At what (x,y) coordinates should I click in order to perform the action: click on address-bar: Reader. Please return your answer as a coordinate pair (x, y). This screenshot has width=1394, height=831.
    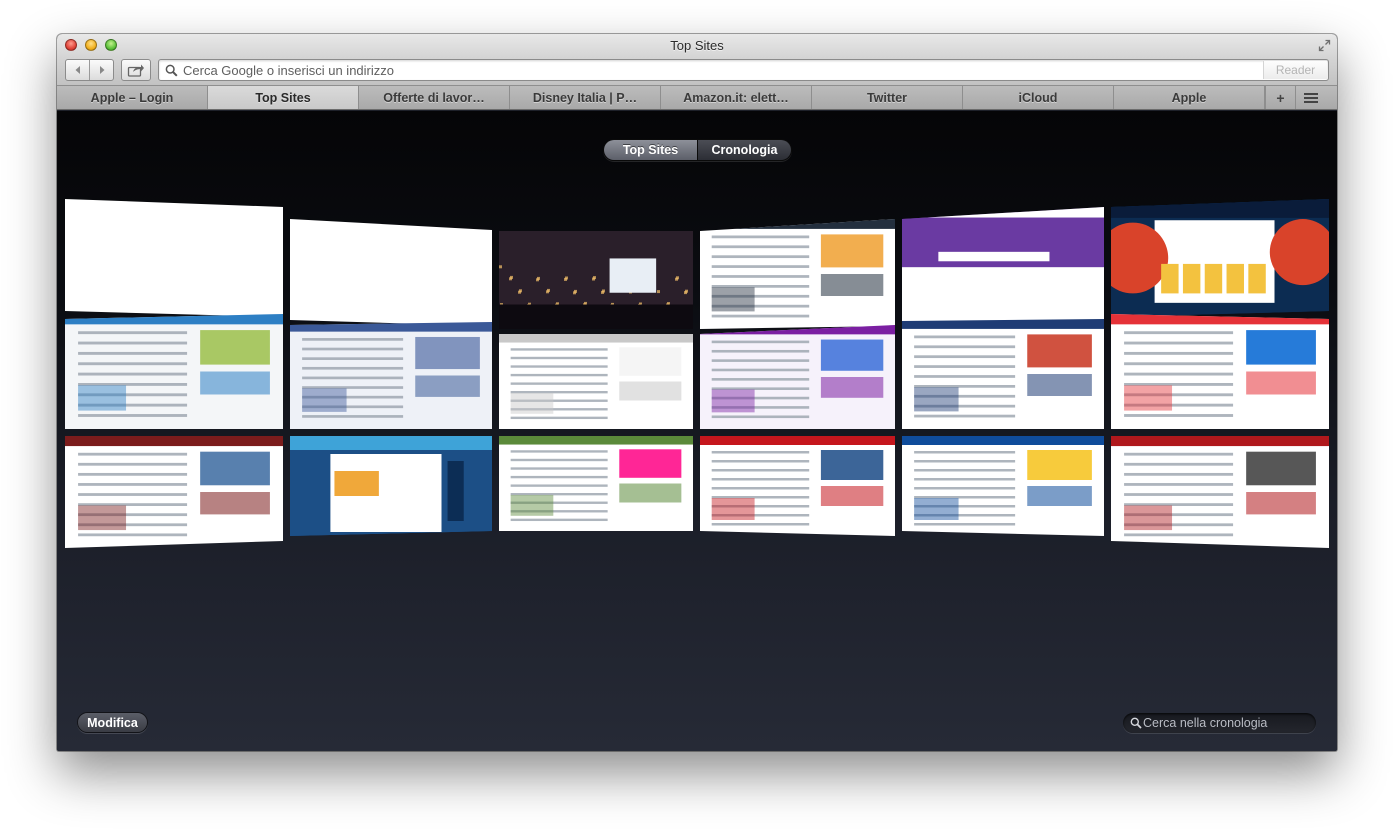
    Looking at the image, I should click on (743, 70).